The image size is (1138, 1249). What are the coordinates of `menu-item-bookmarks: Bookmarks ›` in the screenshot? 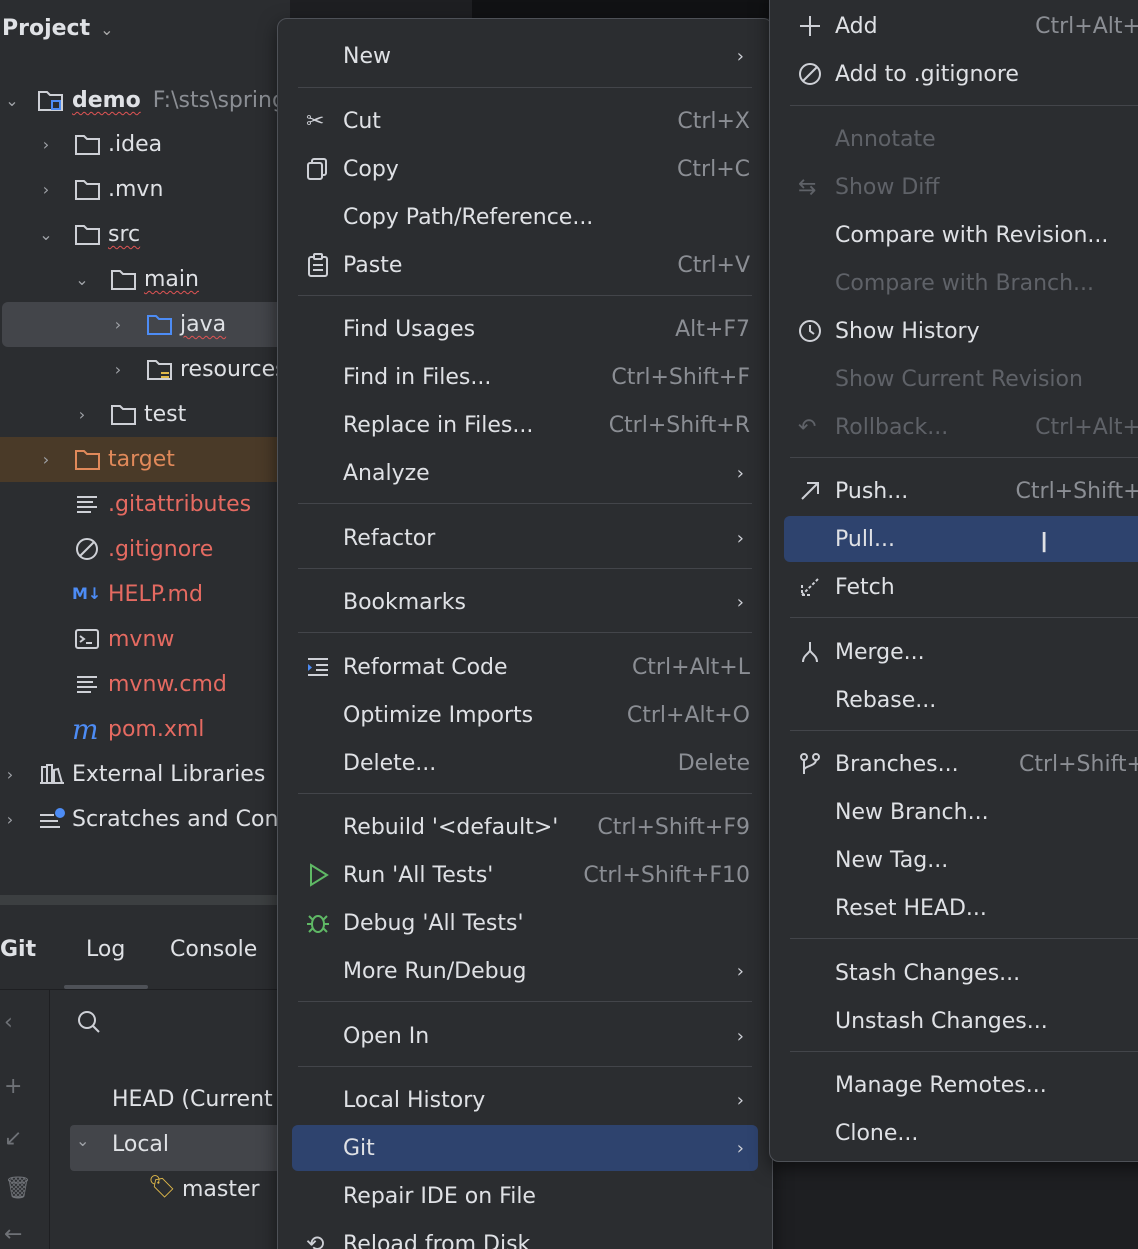 It's located at (525, 602).